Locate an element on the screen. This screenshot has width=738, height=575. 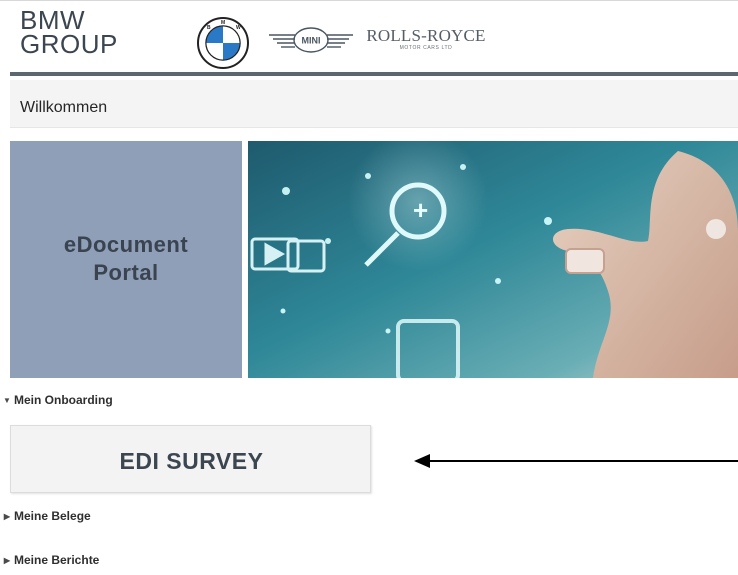
bmw-letter-w: W is located at coordinates (238, 28).